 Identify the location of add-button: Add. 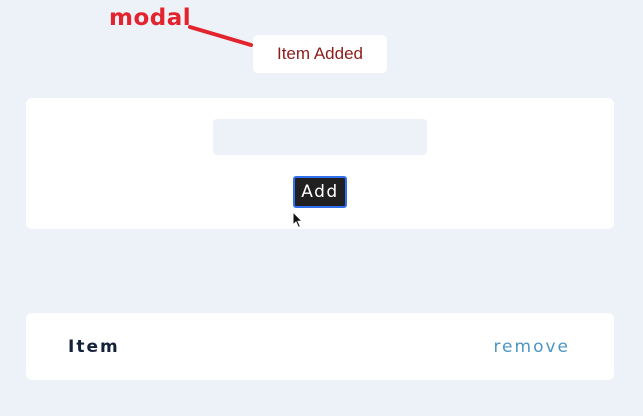
(320, 192).